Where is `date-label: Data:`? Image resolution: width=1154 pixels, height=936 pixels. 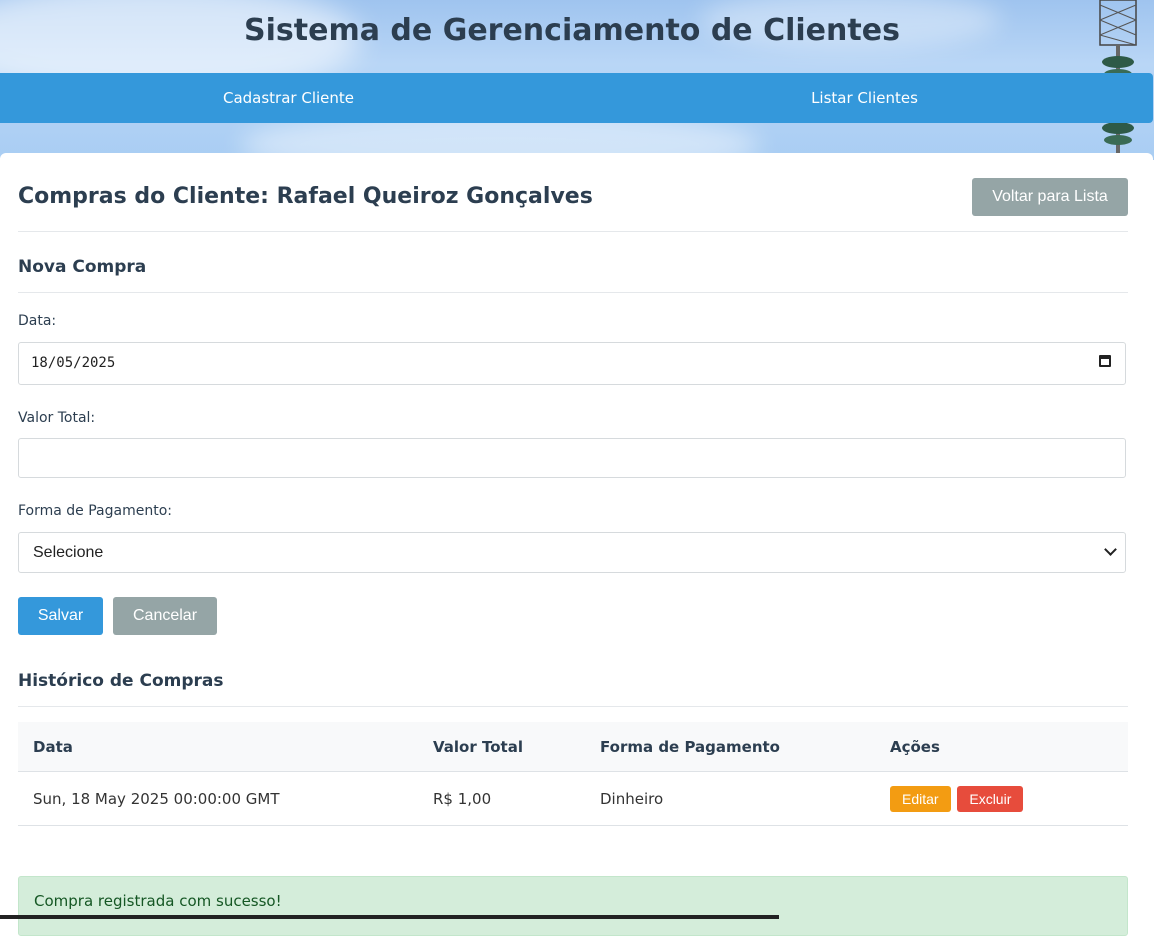 date-label: Data: is located at coordinates (37, 321).